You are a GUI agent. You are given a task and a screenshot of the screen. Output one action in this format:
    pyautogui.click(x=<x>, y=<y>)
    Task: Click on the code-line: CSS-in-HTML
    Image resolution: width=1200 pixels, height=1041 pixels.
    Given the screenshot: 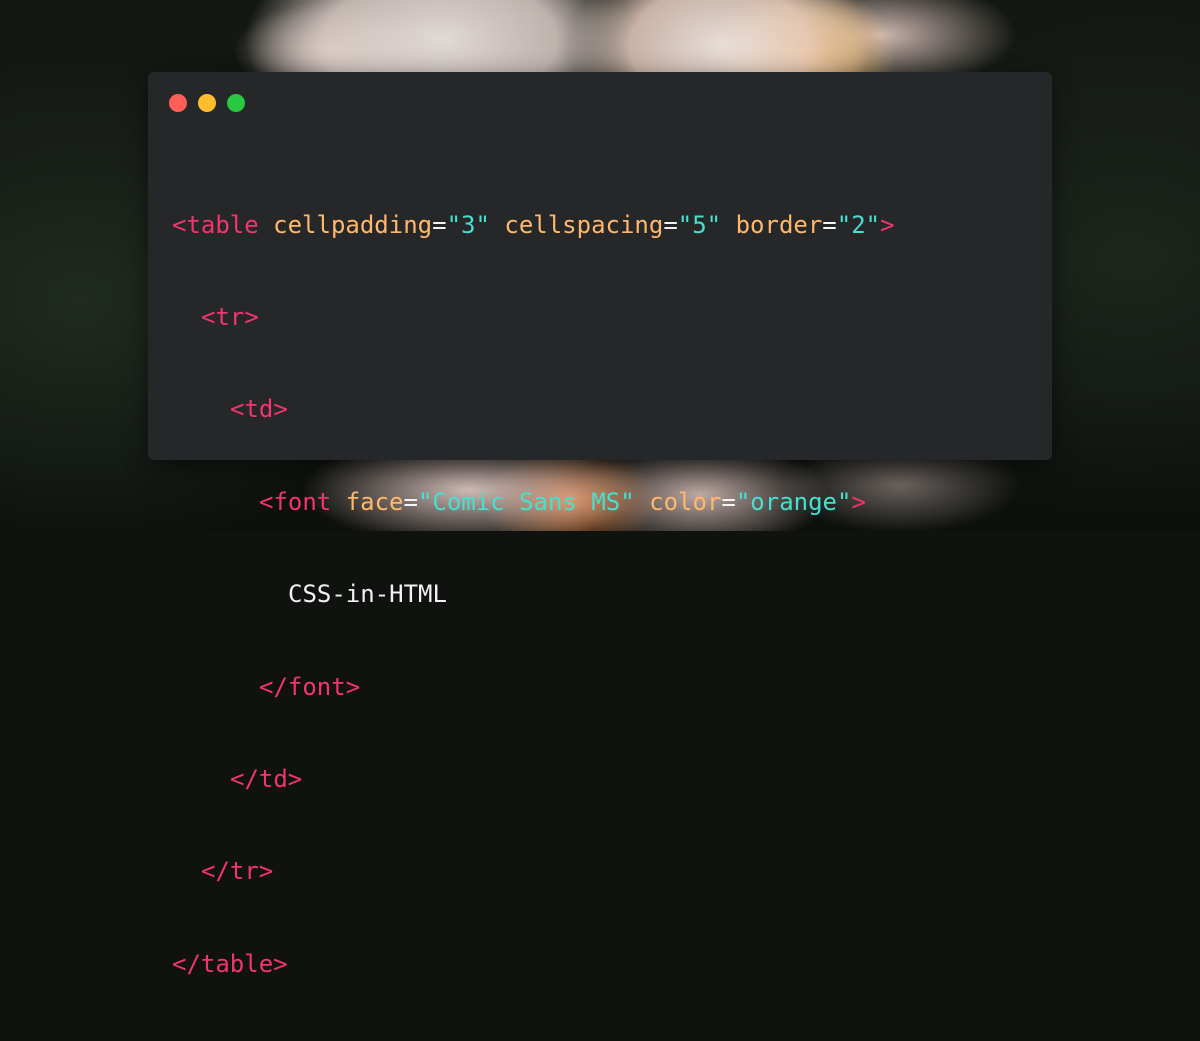 What is the action you would take?
    pyautogui.click(x=533, y=594)
    